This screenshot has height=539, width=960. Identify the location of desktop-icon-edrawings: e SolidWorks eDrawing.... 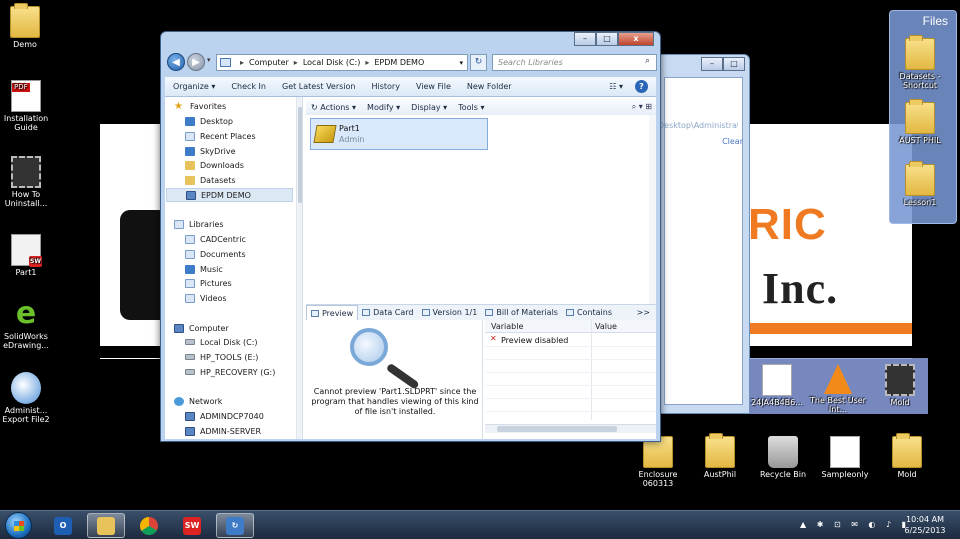
(28, 324).